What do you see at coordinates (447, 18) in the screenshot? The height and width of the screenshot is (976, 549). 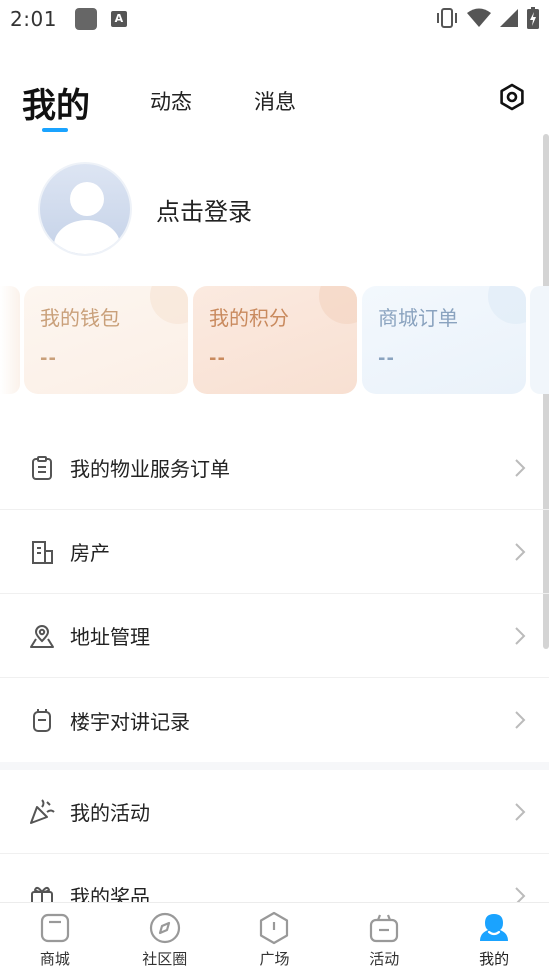 I see `vibrate-icon` at bounding box center [447, 18].